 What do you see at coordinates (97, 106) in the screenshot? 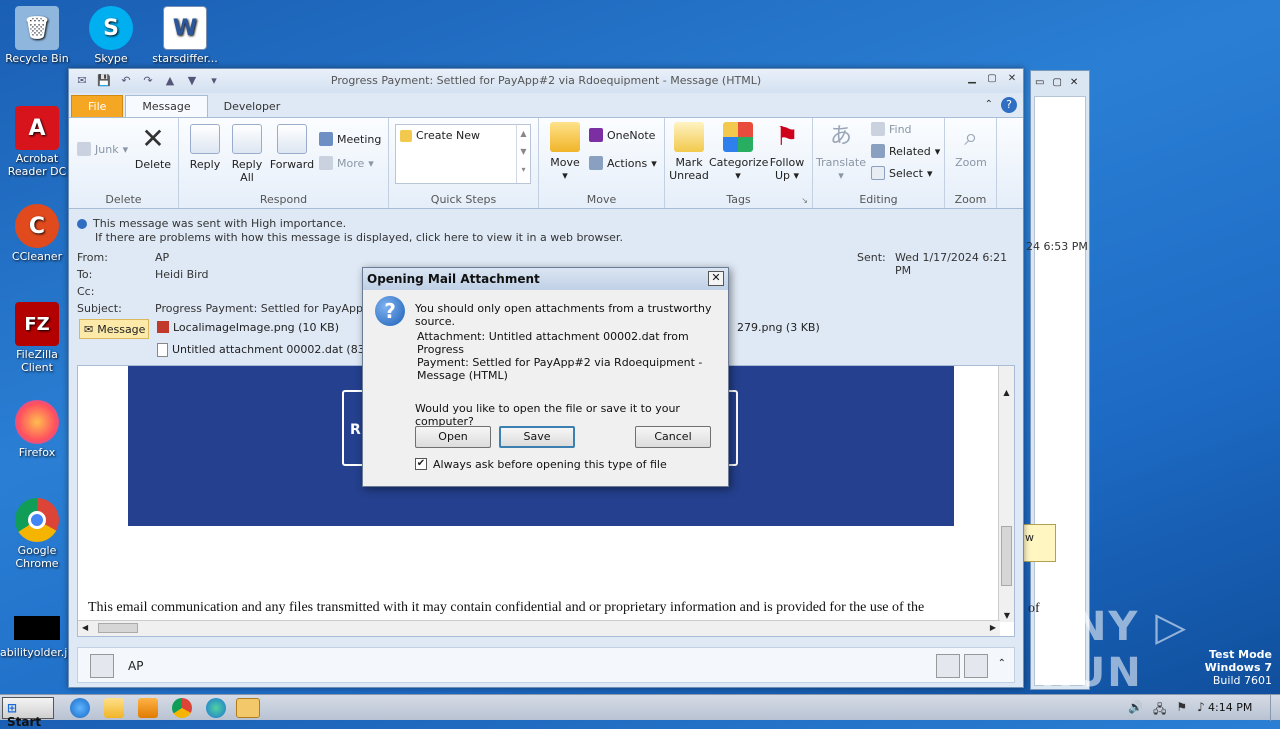
I see `tab-file: File` at bounding box center [97, 106].